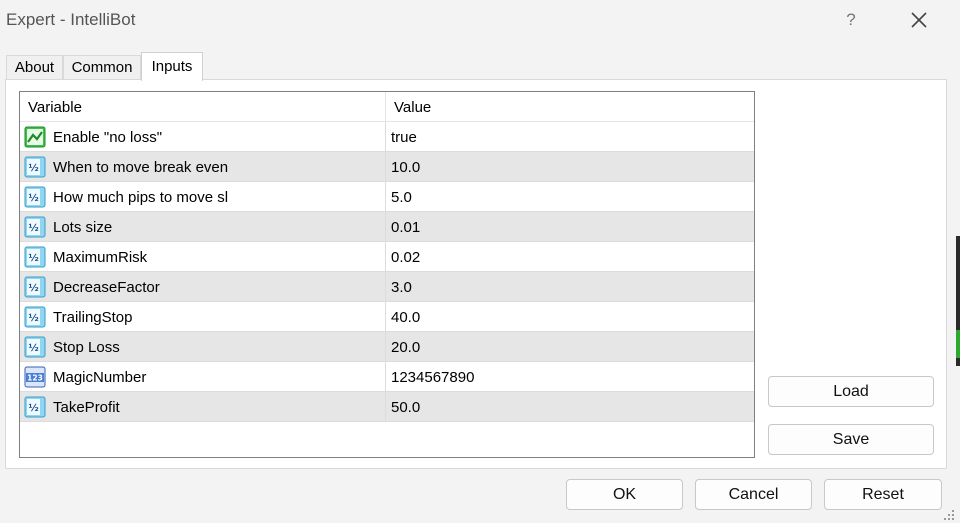  Describe the element at coordinates (405, 317) in the screenshot. I see `variable-value: 40.0` at that location.